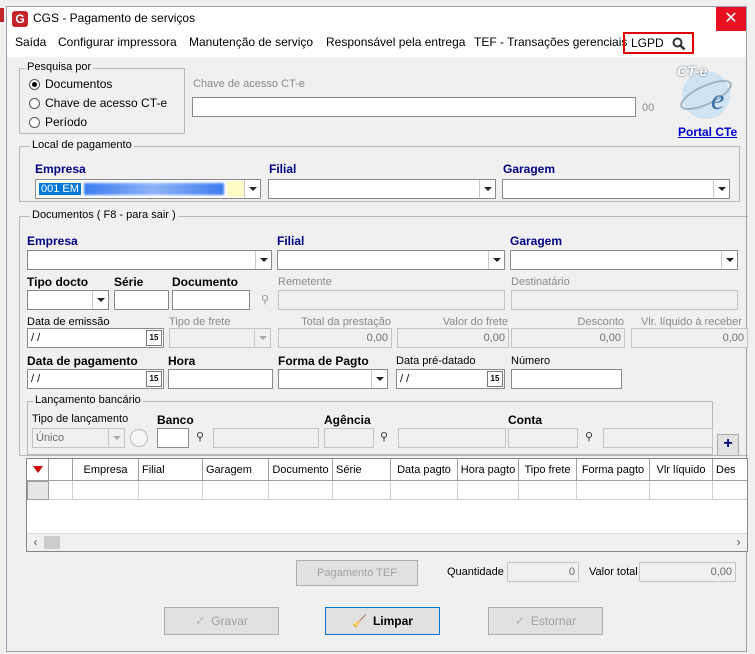  Describe the element at coordinates (648, 108) in the screenshot. I see `chave-acesso-suffix: 00` at that location.